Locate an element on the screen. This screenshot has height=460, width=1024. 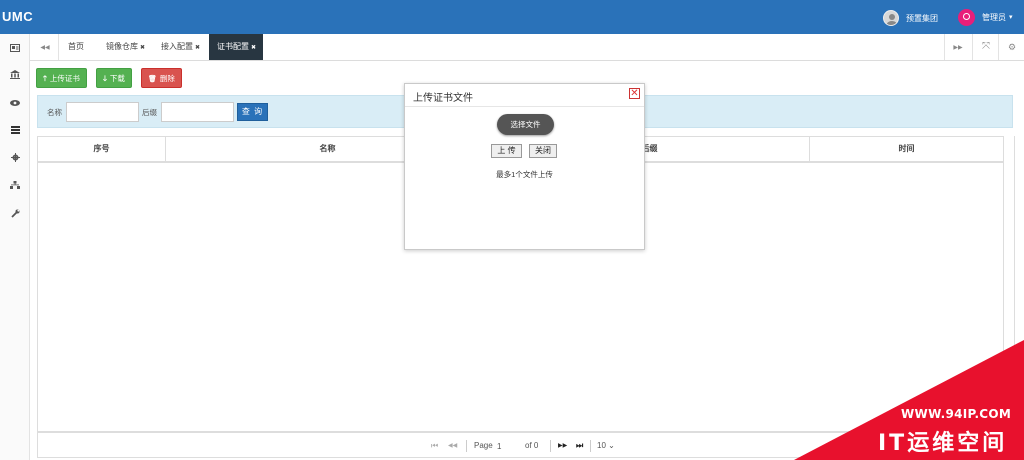
double-left-icon: ◀◀ is located at coordinates (45, 48).